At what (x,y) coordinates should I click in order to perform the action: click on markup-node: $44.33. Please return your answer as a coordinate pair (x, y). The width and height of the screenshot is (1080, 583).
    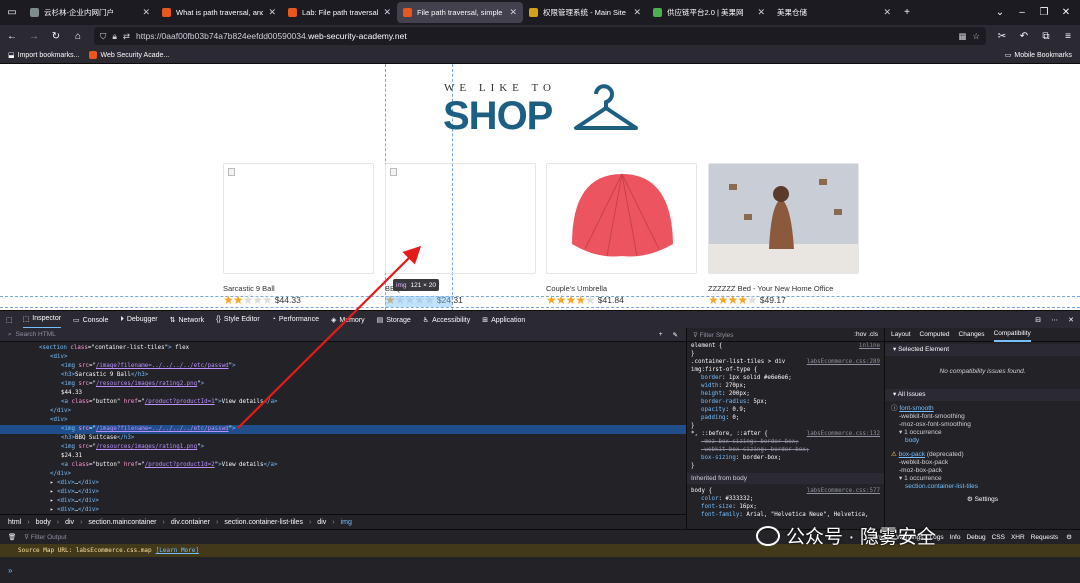
    Looking at the image, I should click on (343, 393).